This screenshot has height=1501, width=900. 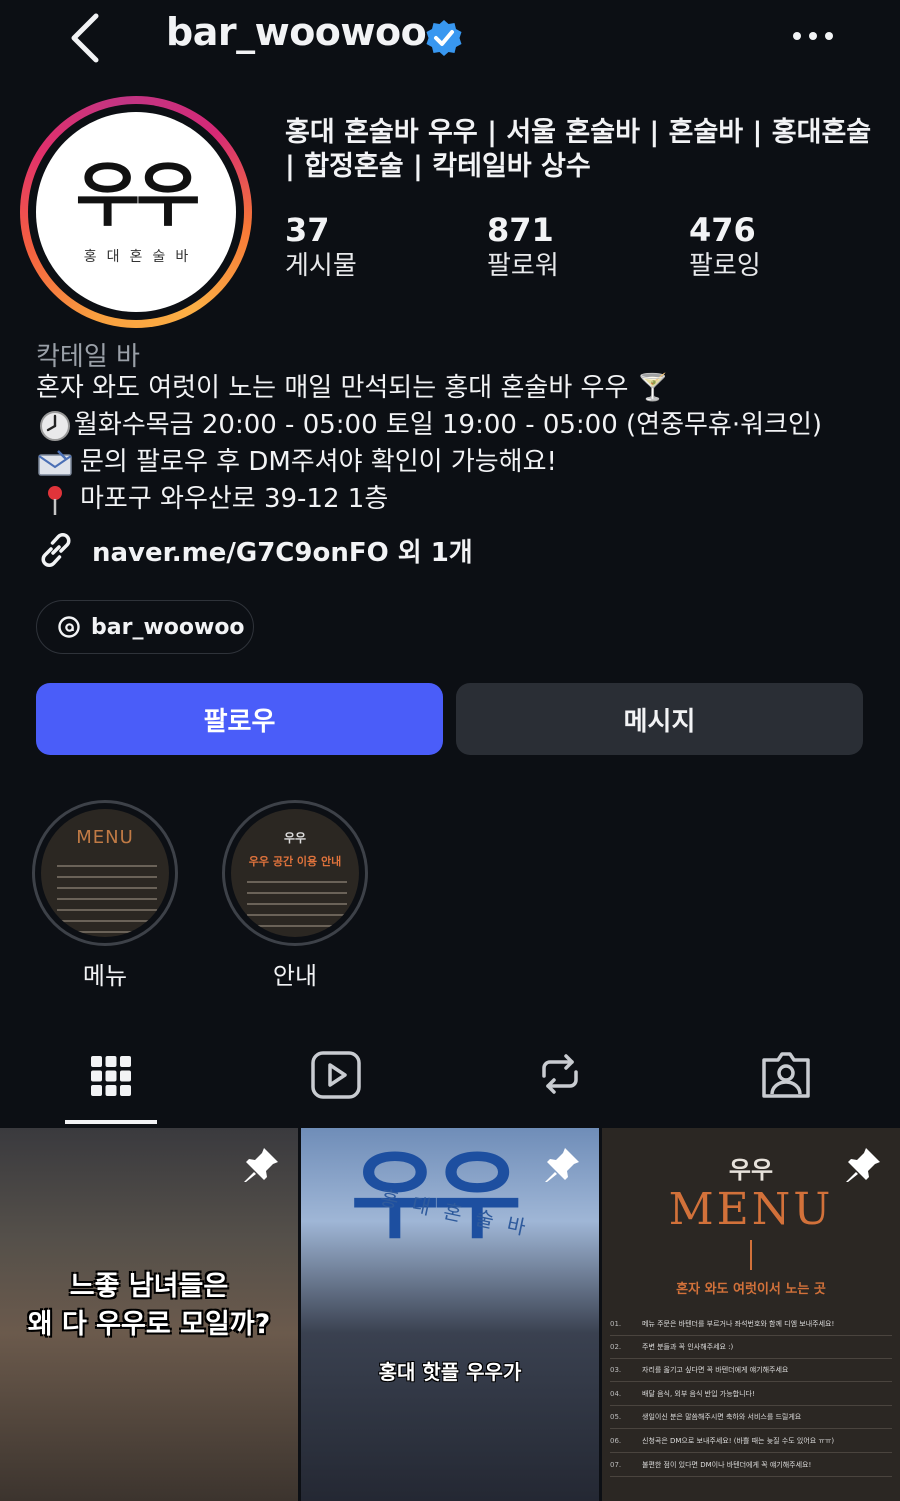 What do you see at coordinates (352, 388) in the screenshot?
I see `bio-line: 혼자 와도 여럿이 노는 매일 만석되는 홍대 혼술바 우우 🍸` at bounding box center [352, 388].